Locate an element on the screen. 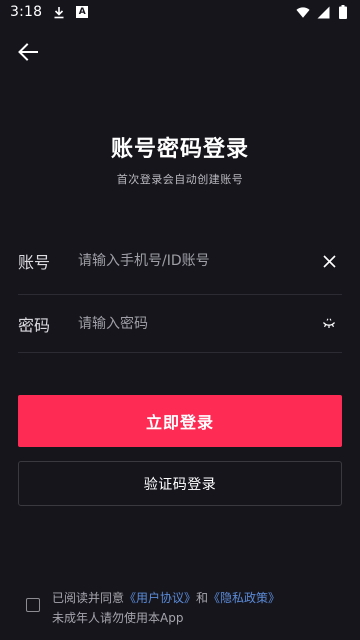  privacy-policy-link: 《隐私政策》 is located at coordinates (244, 598).